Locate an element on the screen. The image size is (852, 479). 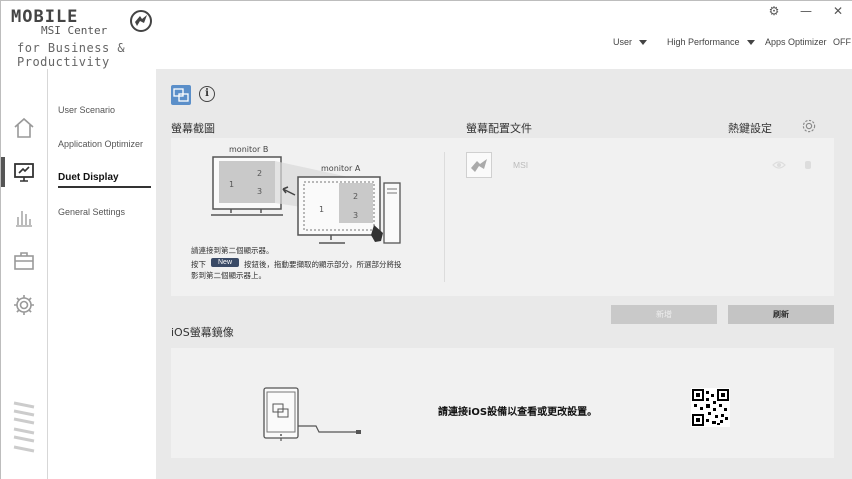
instruction-line2: 按下 New 按鈕後，拖動要擷取的顯示部分，所選部分將投 is located at coordinates (296, 264).